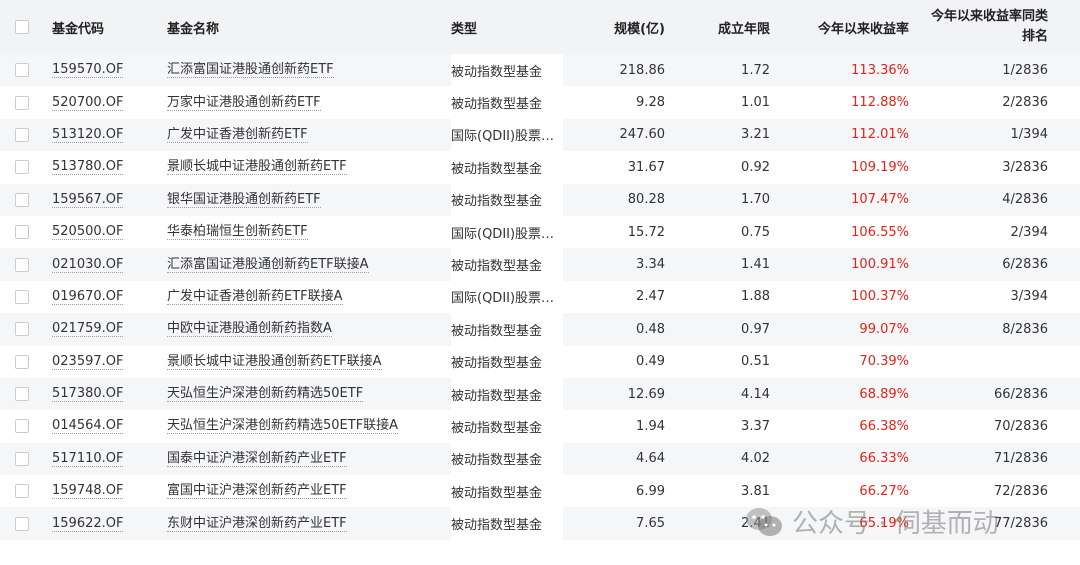  What do you see at coordinates (507, 27) in the screenshot?
I see `header-type: 类型` at bounding box center [507, 27].